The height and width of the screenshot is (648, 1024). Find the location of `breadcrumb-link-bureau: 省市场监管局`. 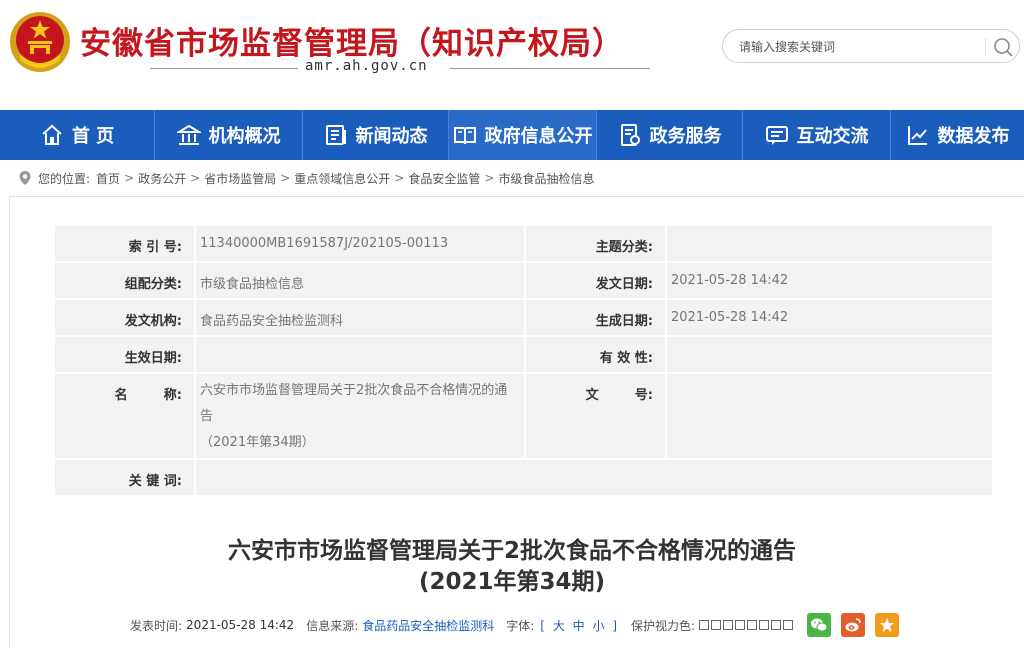

breadcrumb-link-bureau: 省市场监管局 is located at coordinates (240, 178).